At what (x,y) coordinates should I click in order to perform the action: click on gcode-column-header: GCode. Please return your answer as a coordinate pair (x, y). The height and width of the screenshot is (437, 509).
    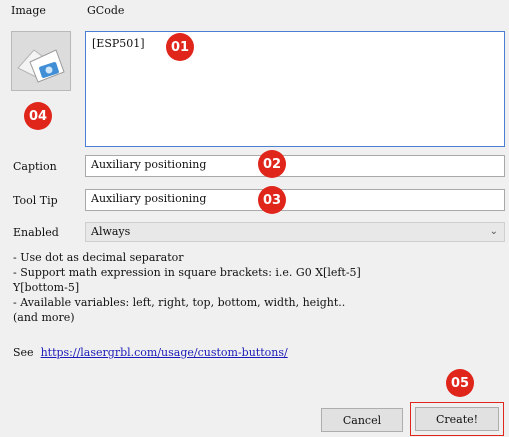
    Looking at the image, I should click on (106, 10).